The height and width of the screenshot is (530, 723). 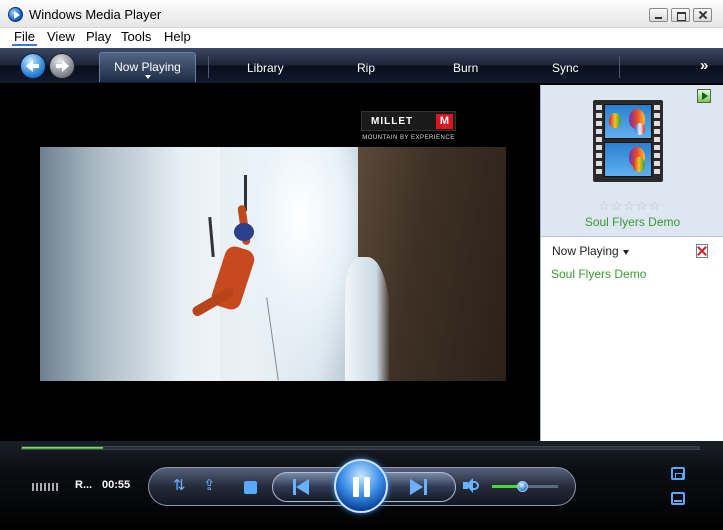 I want to click on menu-view: View, so click(x=61, y=36).